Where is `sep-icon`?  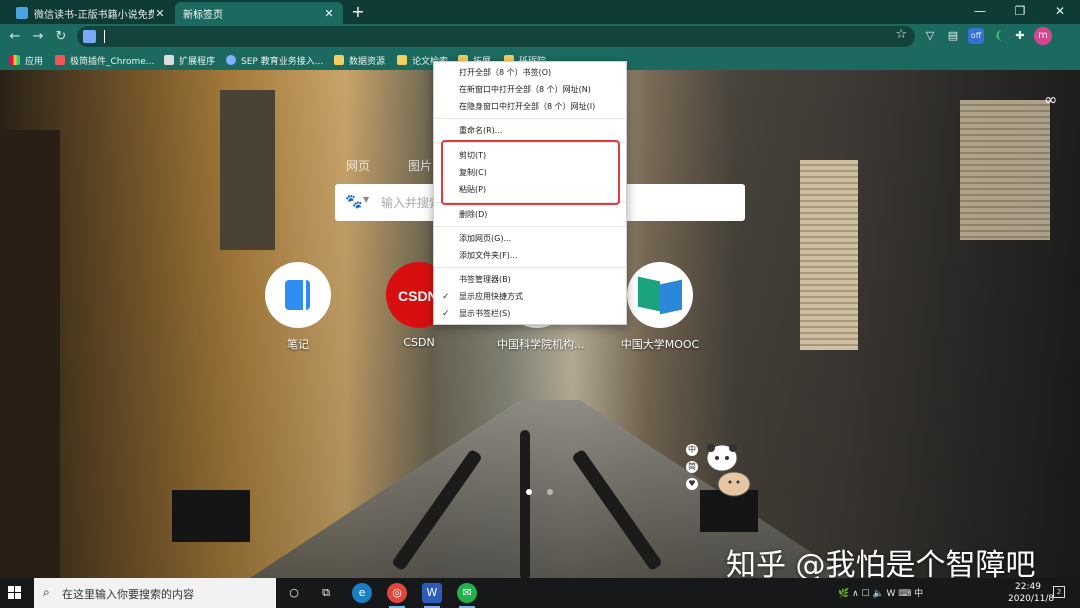 sep-icon is located at coordinates (231, 60).